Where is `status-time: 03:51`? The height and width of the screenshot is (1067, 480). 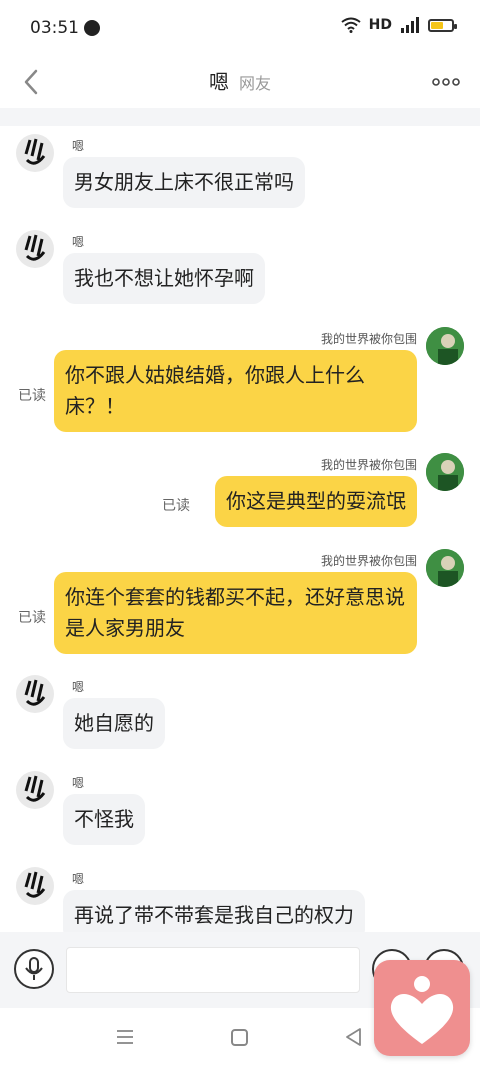
status-time: 03:51 is located at coordinates (54, 28).